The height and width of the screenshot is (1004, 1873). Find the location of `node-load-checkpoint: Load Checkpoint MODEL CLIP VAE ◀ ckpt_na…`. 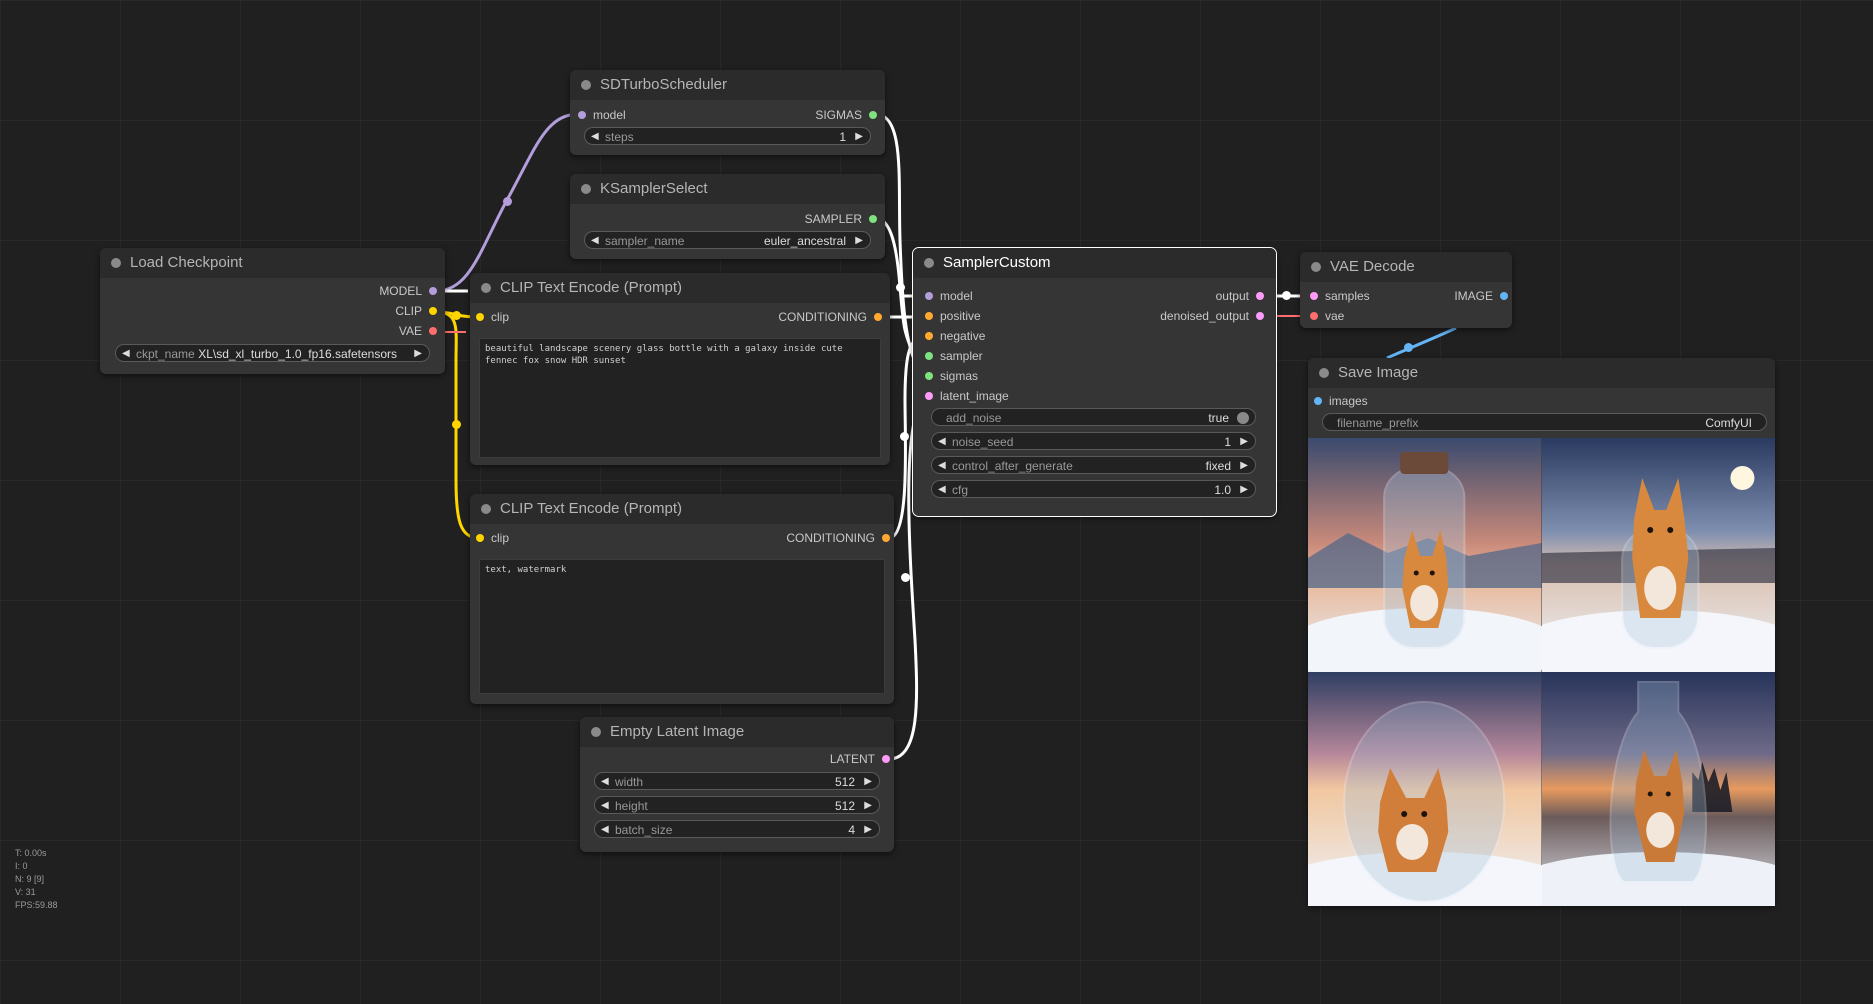

node-load-checkpoint: Load Checkpoint MODEL CLIP VAE ◀ ckpt_na… is located at coordinates (272, 311).